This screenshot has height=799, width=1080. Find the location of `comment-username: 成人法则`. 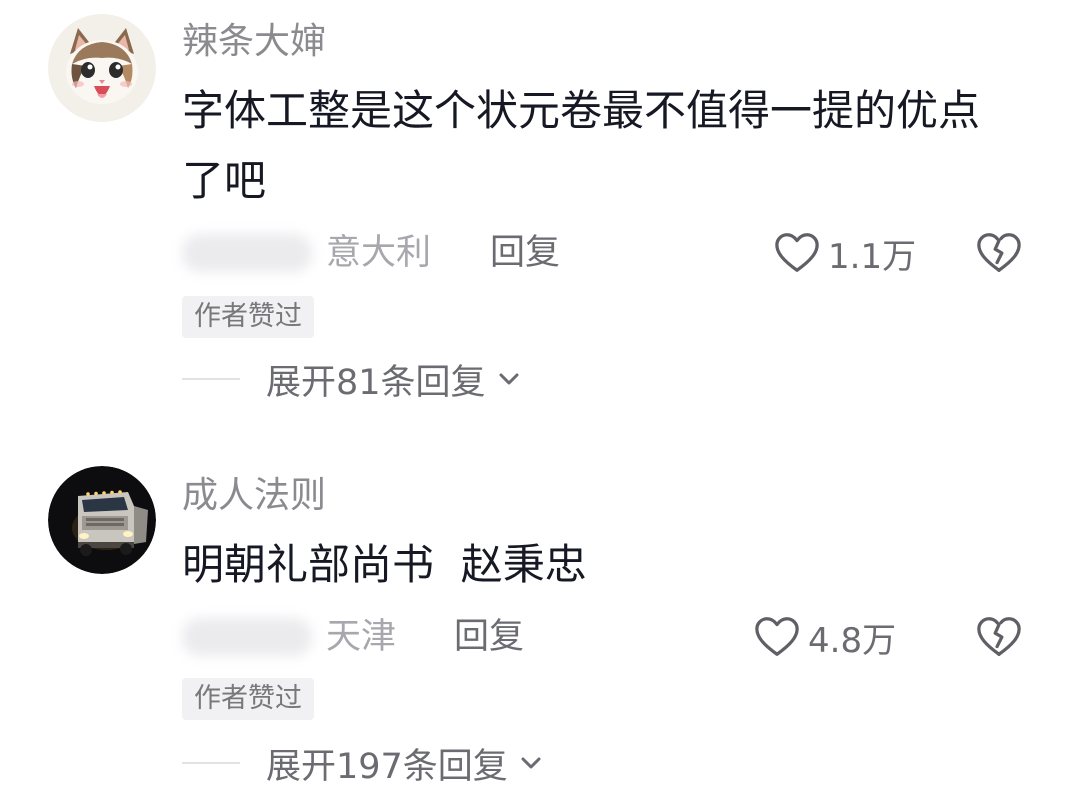

comment-username: 成人法则 is located at coordinates (254, 496).